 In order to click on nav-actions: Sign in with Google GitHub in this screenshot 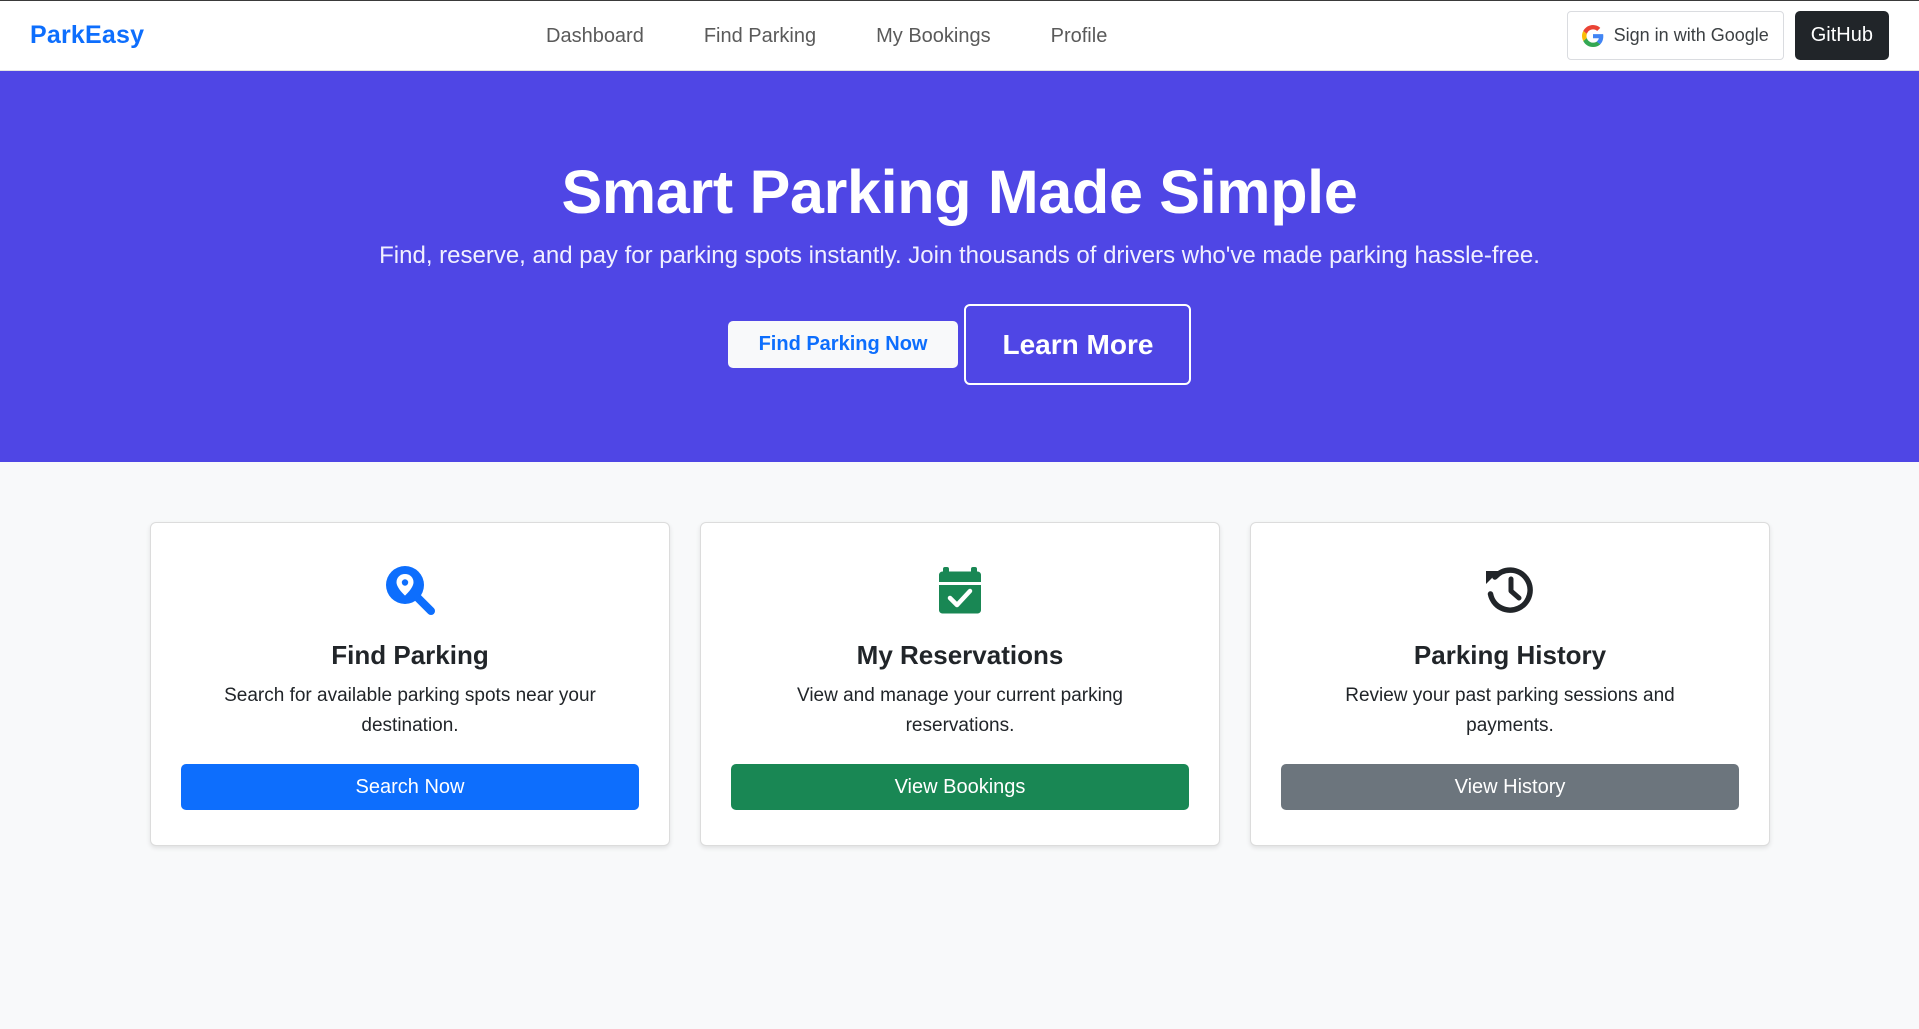, I will do `click(1727, 35)`.